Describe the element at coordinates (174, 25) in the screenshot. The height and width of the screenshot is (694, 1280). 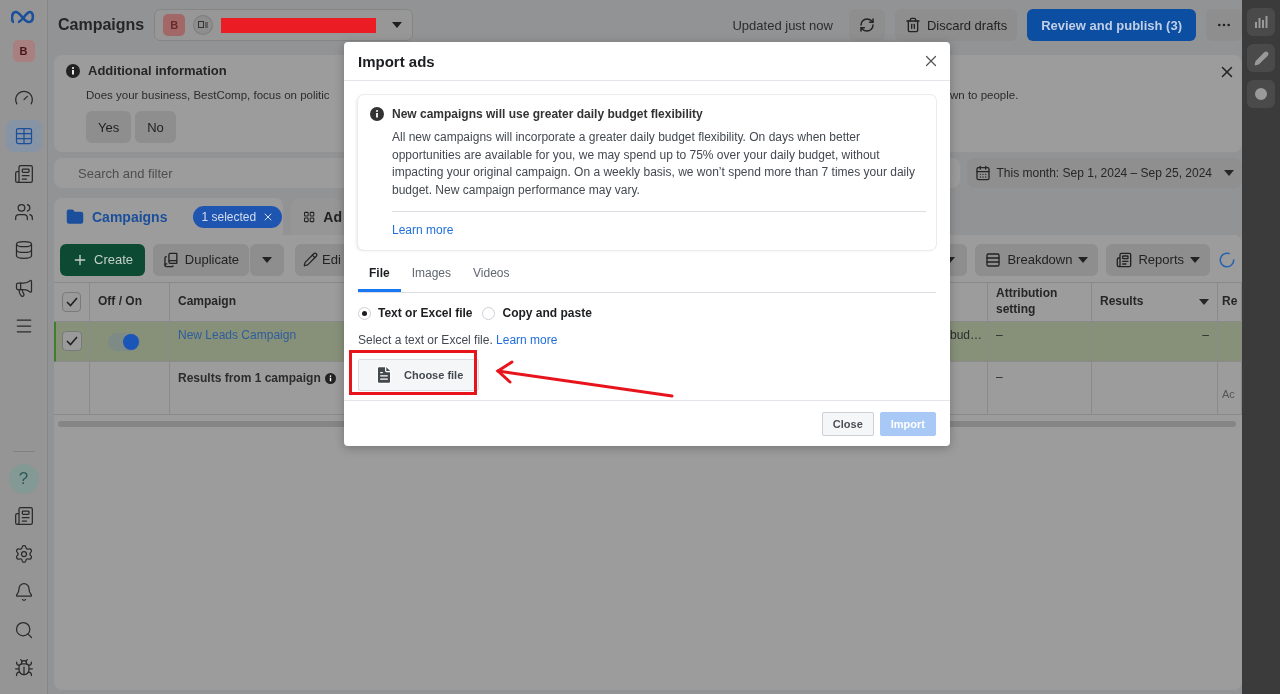
I see `account-avatar: B` at that location.